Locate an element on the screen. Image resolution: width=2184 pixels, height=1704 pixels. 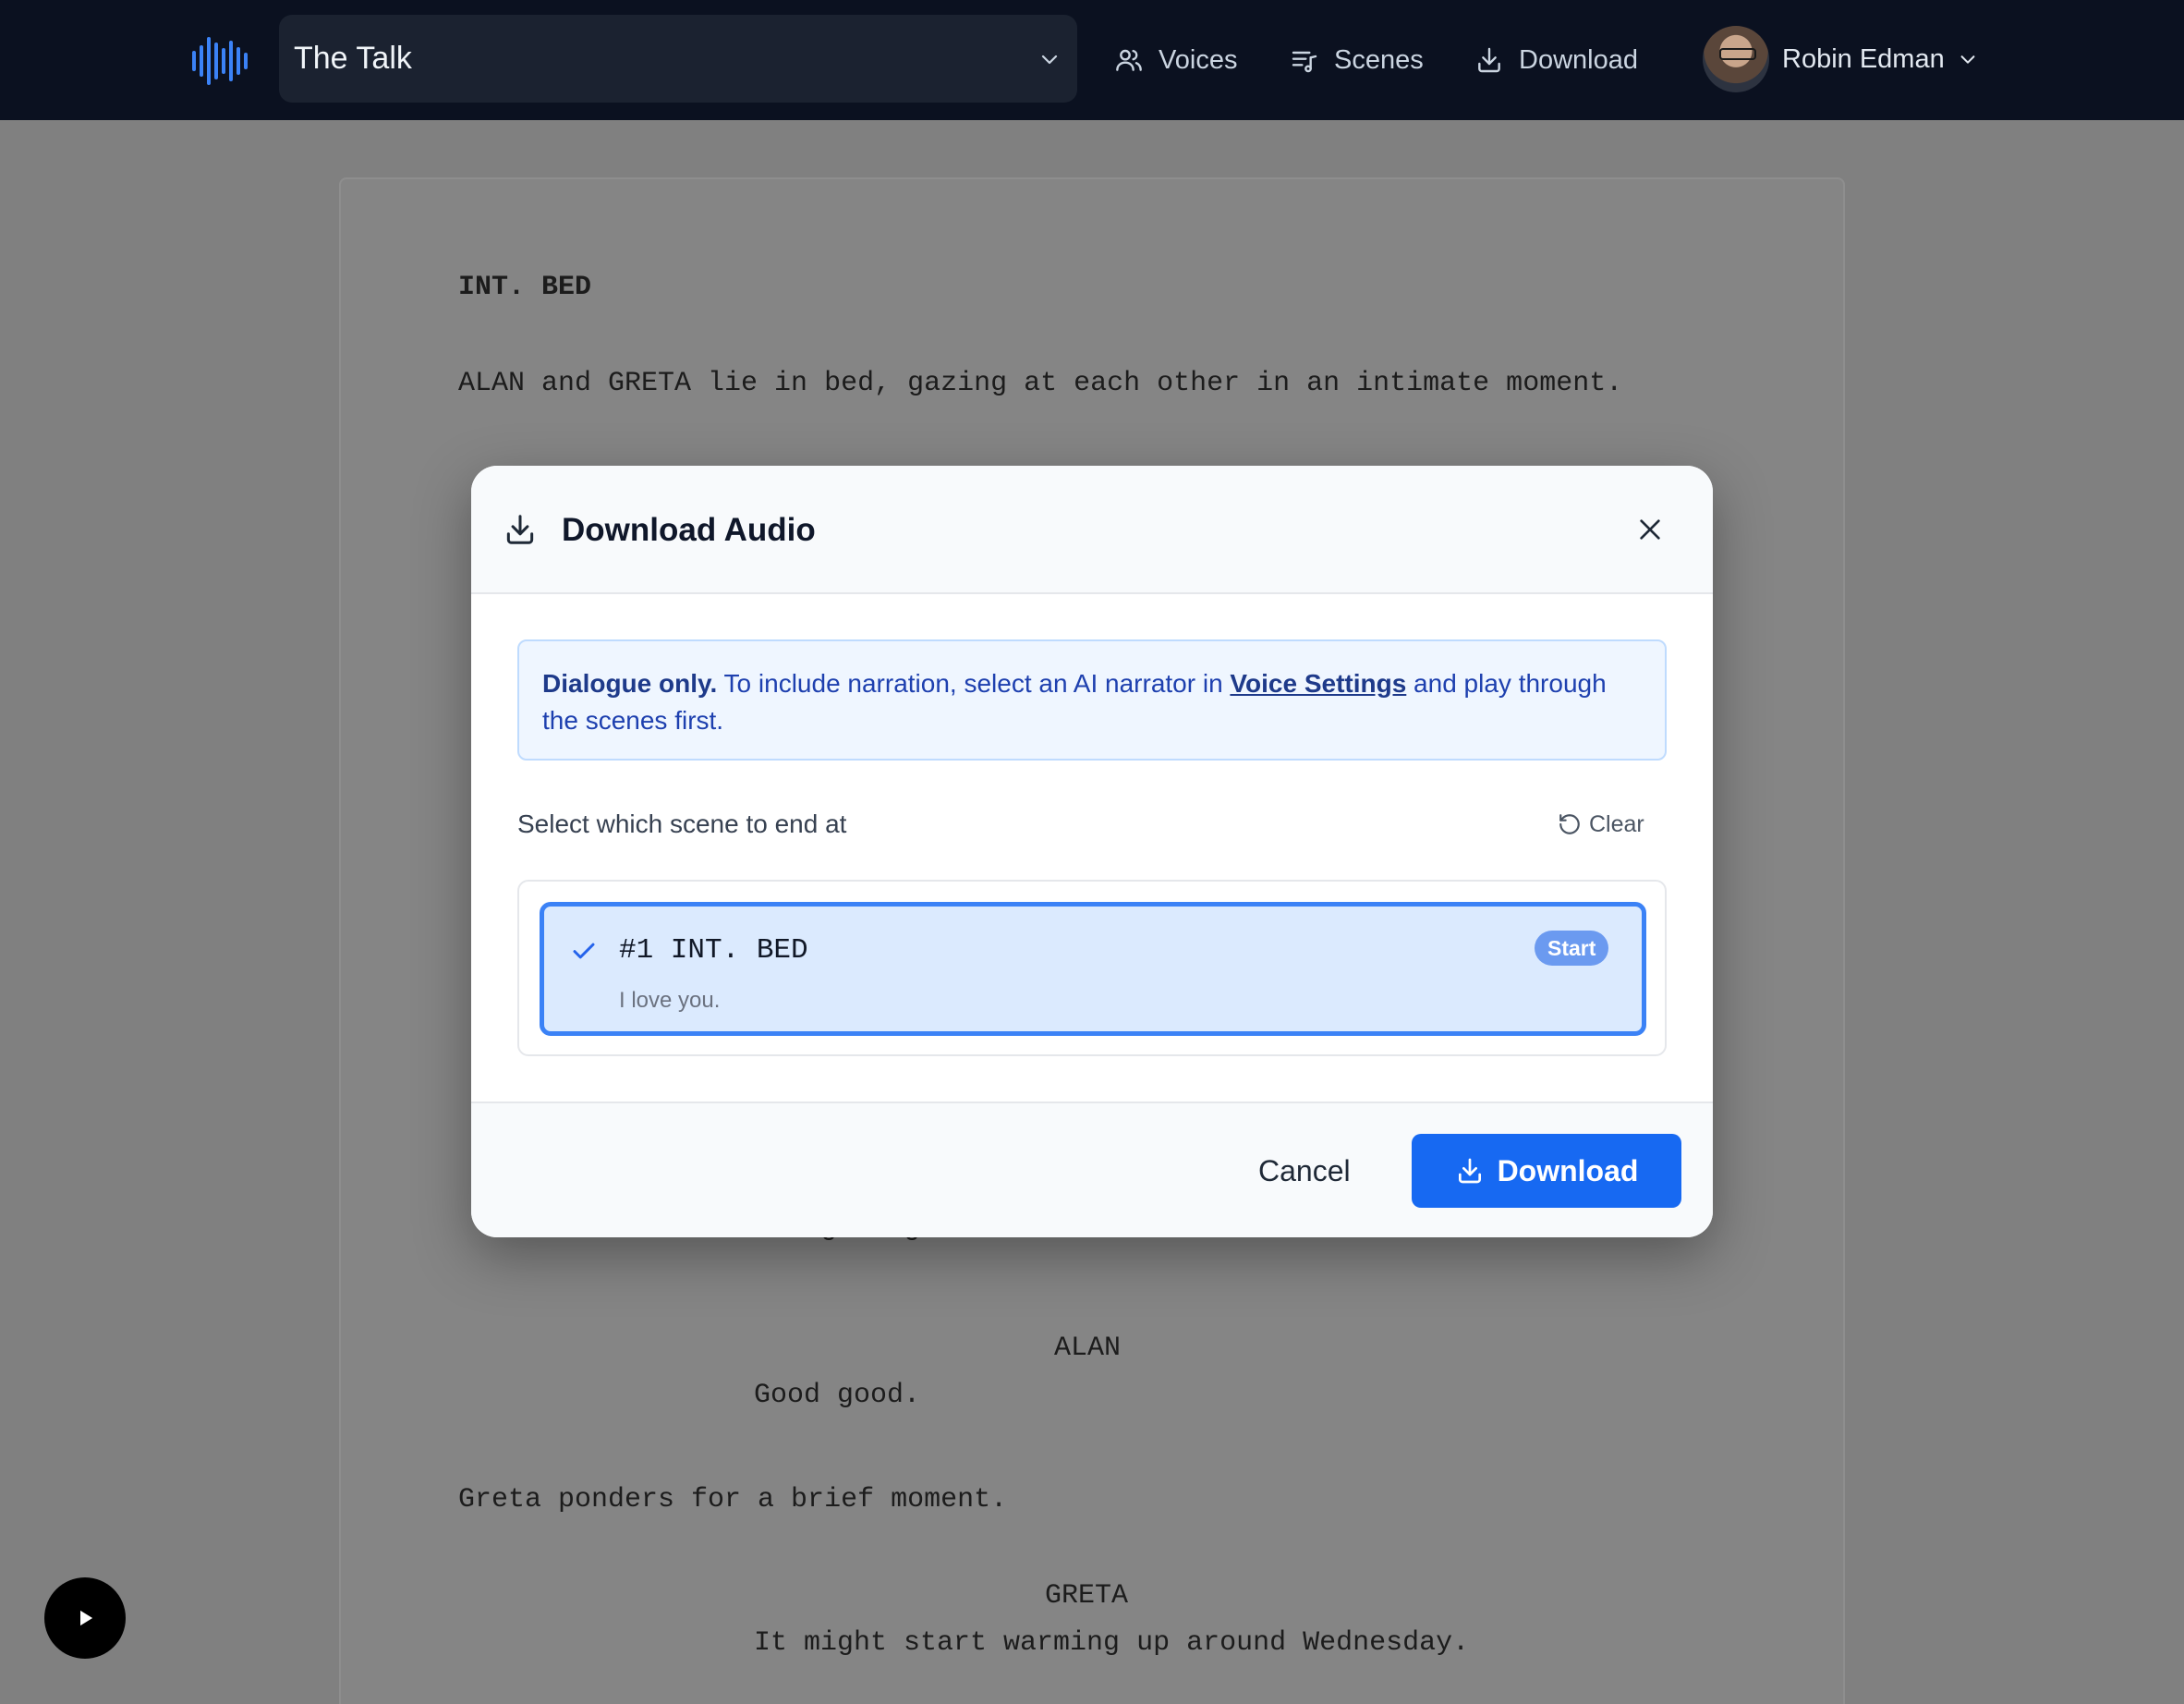
rotate-ccw-icon is located at coordinates (1569, 824).